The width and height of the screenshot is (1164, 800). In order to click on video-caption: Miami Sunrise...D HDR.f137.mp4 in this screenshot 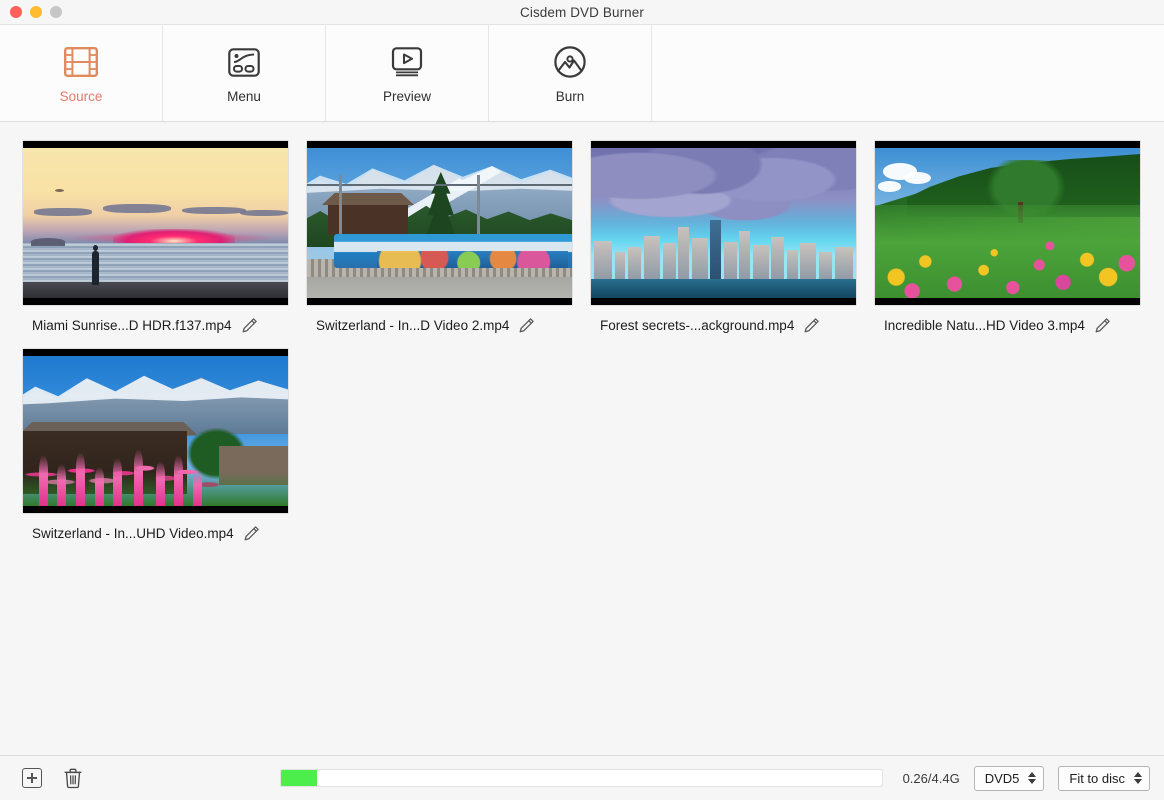, I will do `click(164, 325)`.